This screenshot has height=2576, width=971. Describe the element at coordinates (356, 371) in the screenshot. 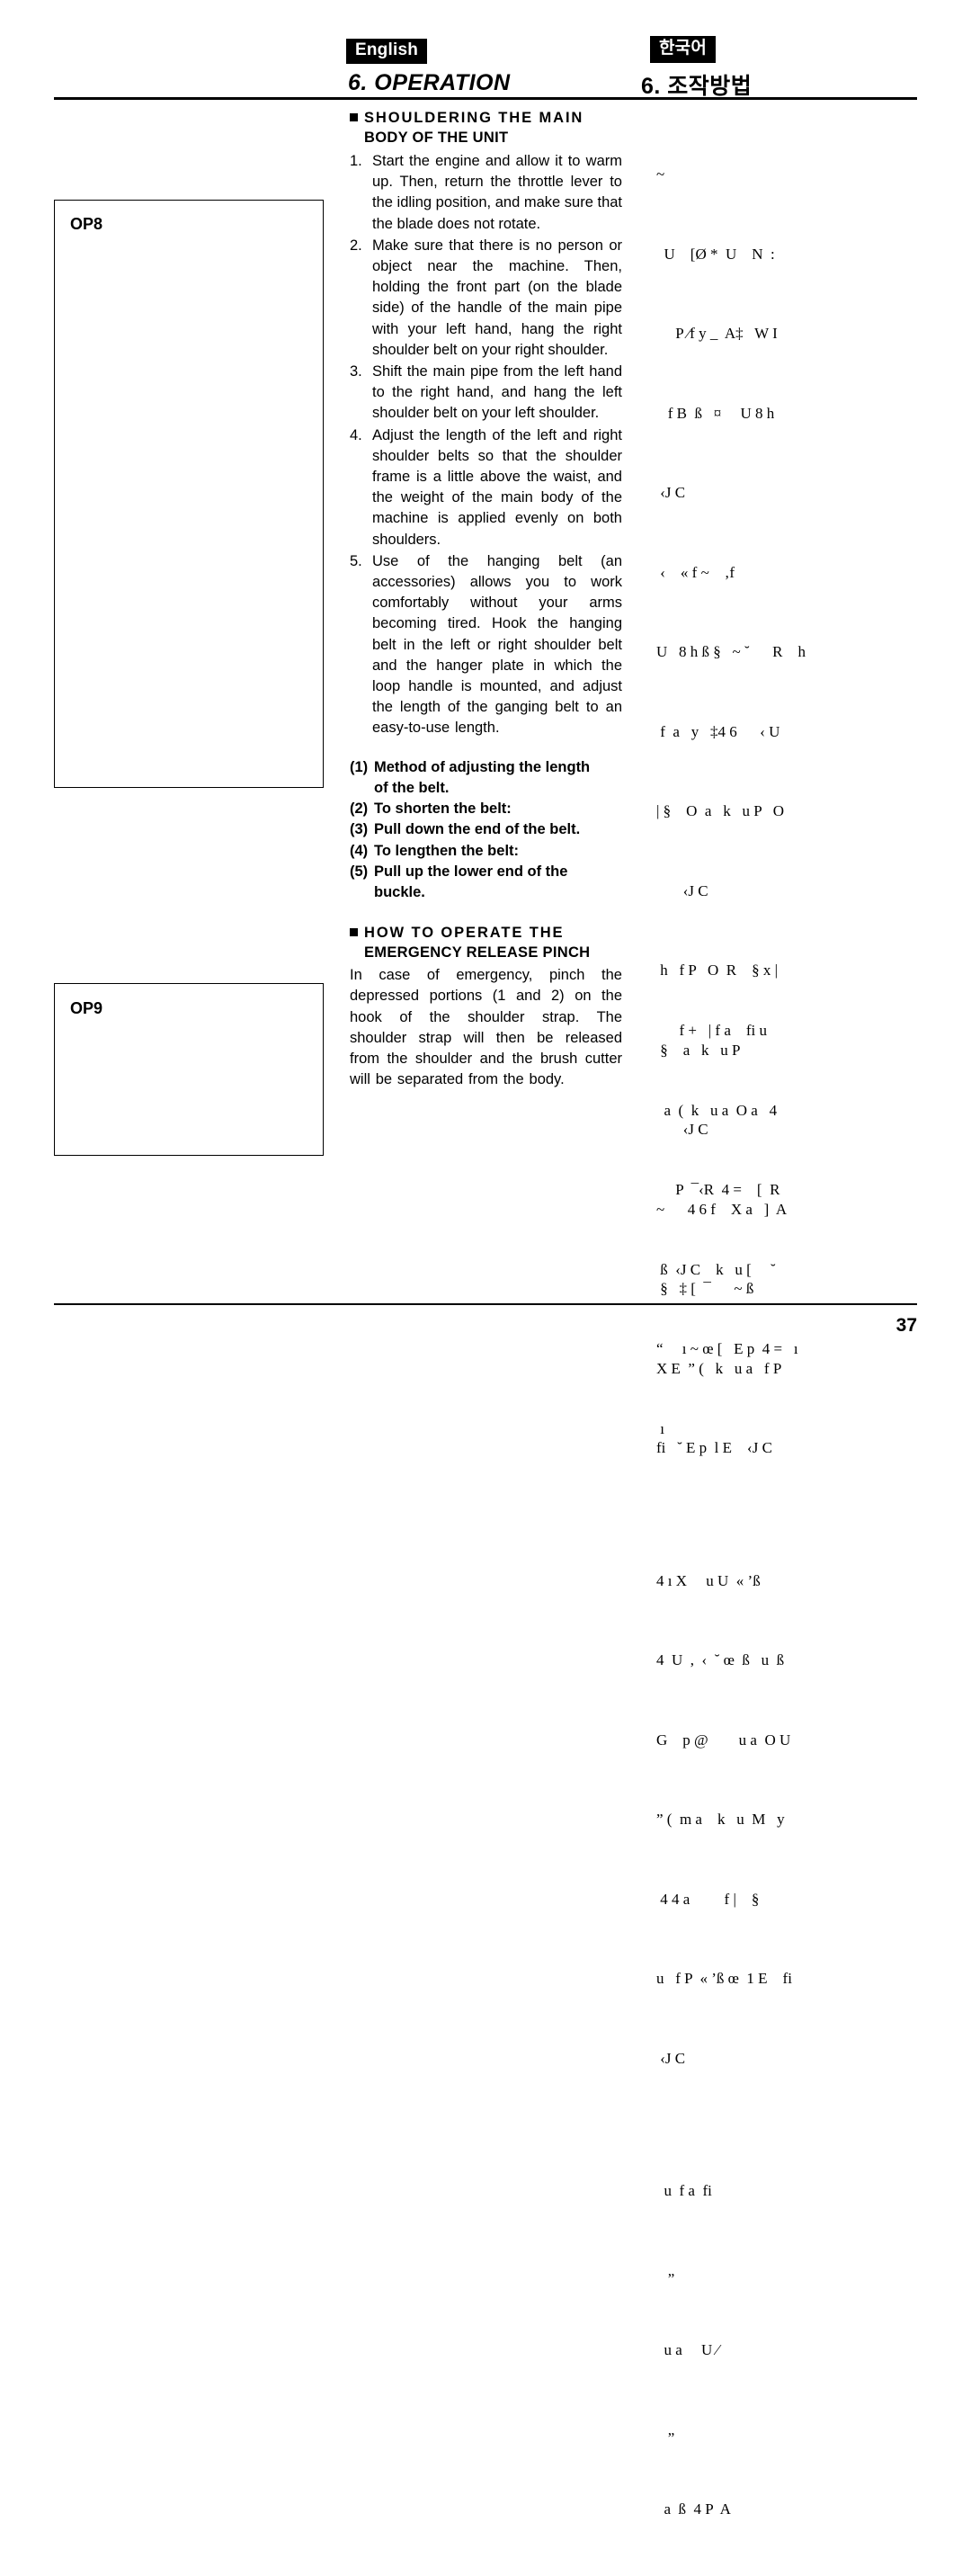

I see `list-item-number: 3.` at that location.